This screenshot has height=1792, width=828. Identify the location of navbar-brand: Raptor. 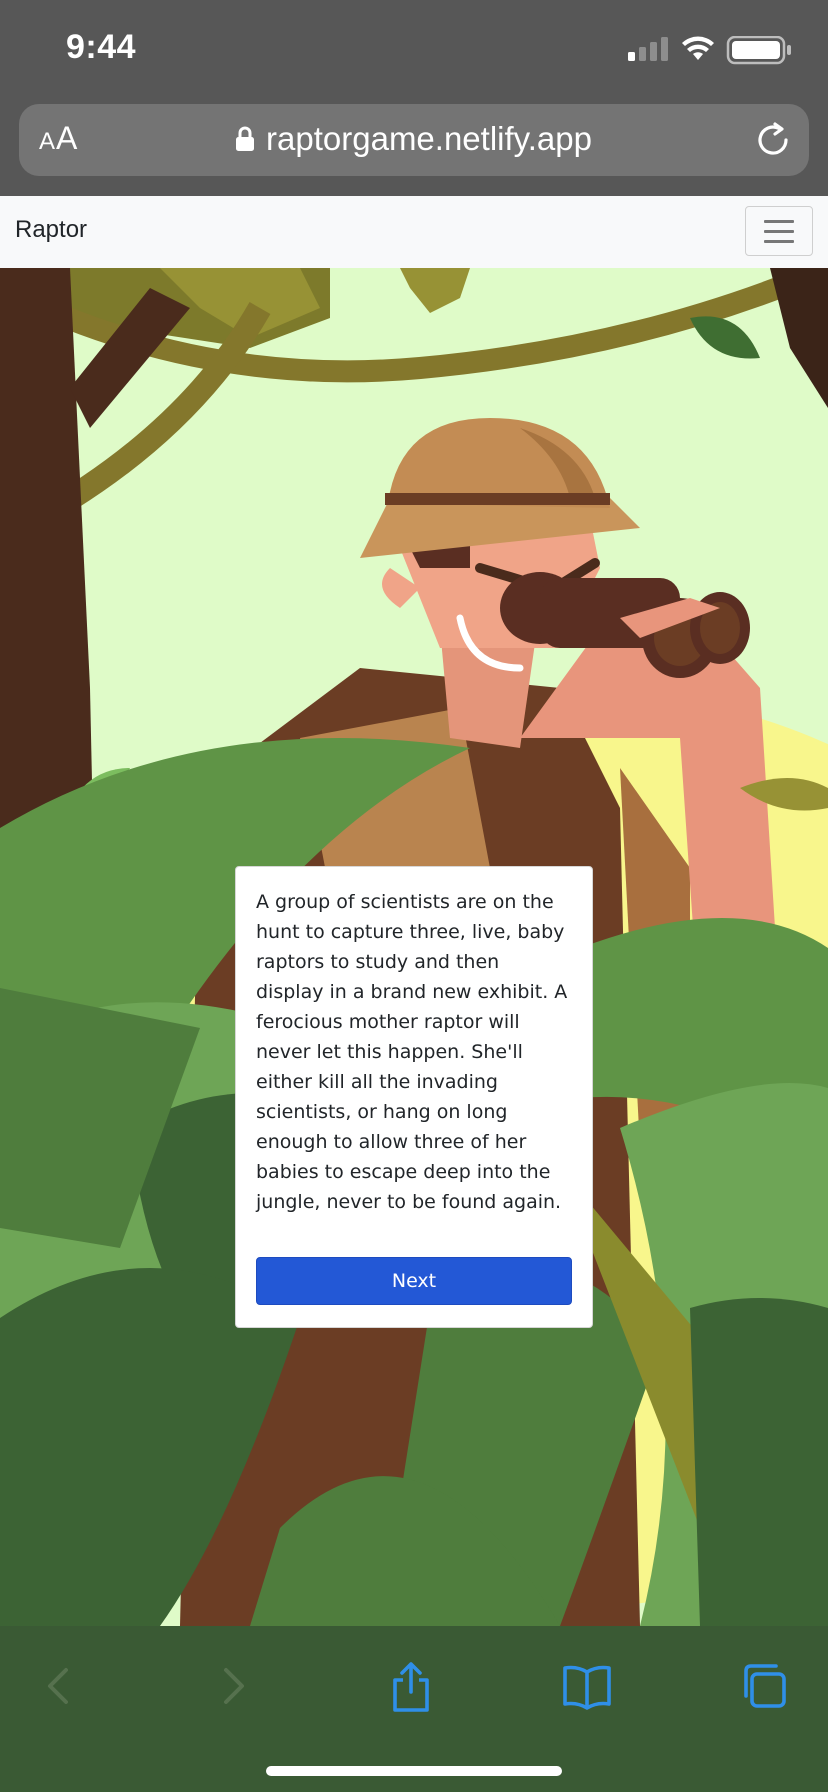
(51, 230).